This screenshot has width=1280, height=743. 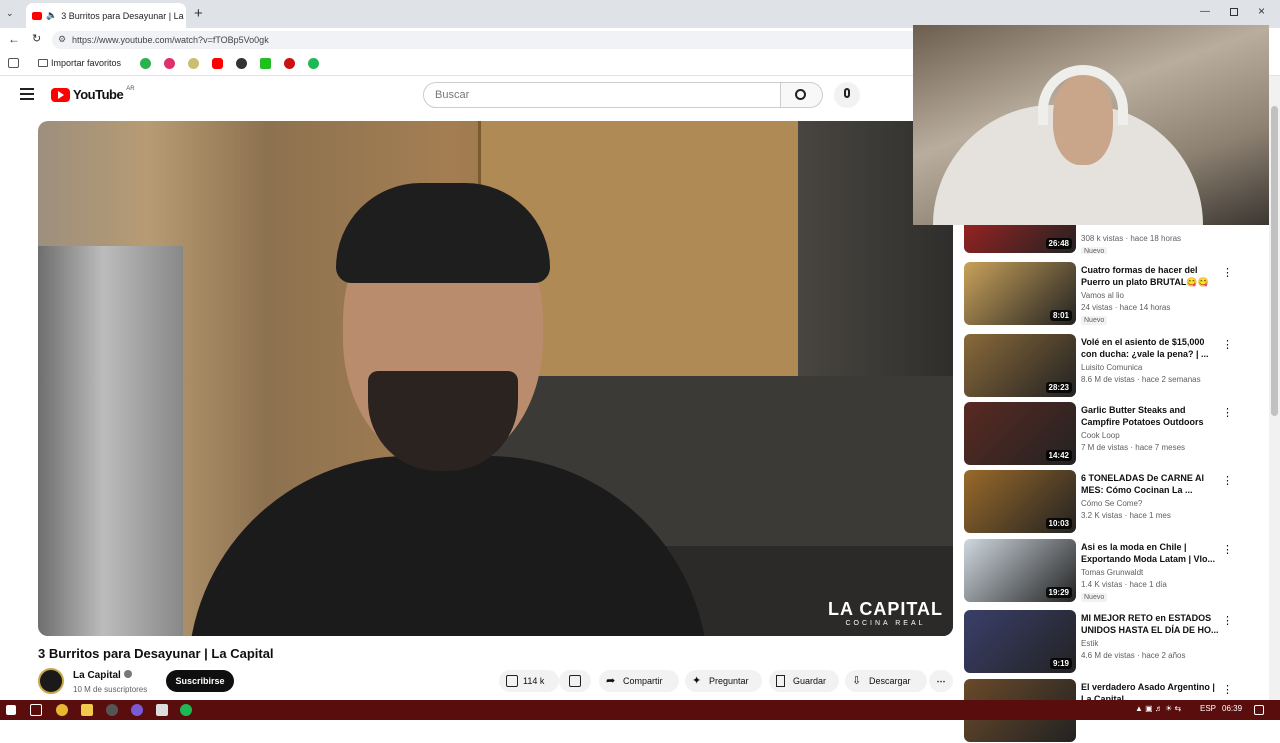 I want to click on recommendation-channel: Vamos al lio, so click(x=1102, y=295).